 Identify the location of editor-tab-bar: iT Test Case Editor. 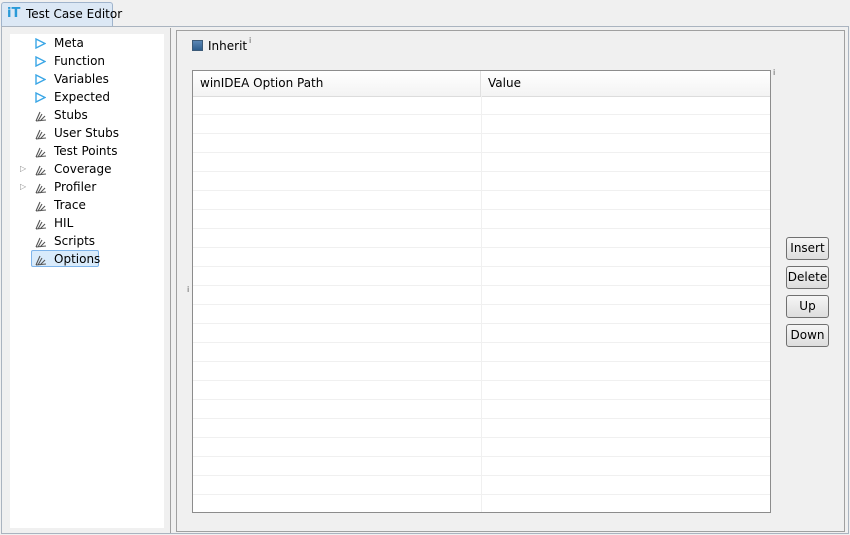
(425, 13).